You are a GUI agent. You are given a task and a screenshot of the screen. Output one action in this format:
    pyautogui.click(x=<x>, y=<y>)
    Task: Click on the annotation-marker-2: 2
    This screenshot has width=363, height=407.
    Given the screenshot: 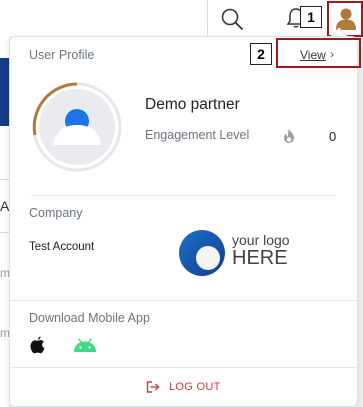 What is the action you would take?
    pyautogui.click(x=261, y=54)
    